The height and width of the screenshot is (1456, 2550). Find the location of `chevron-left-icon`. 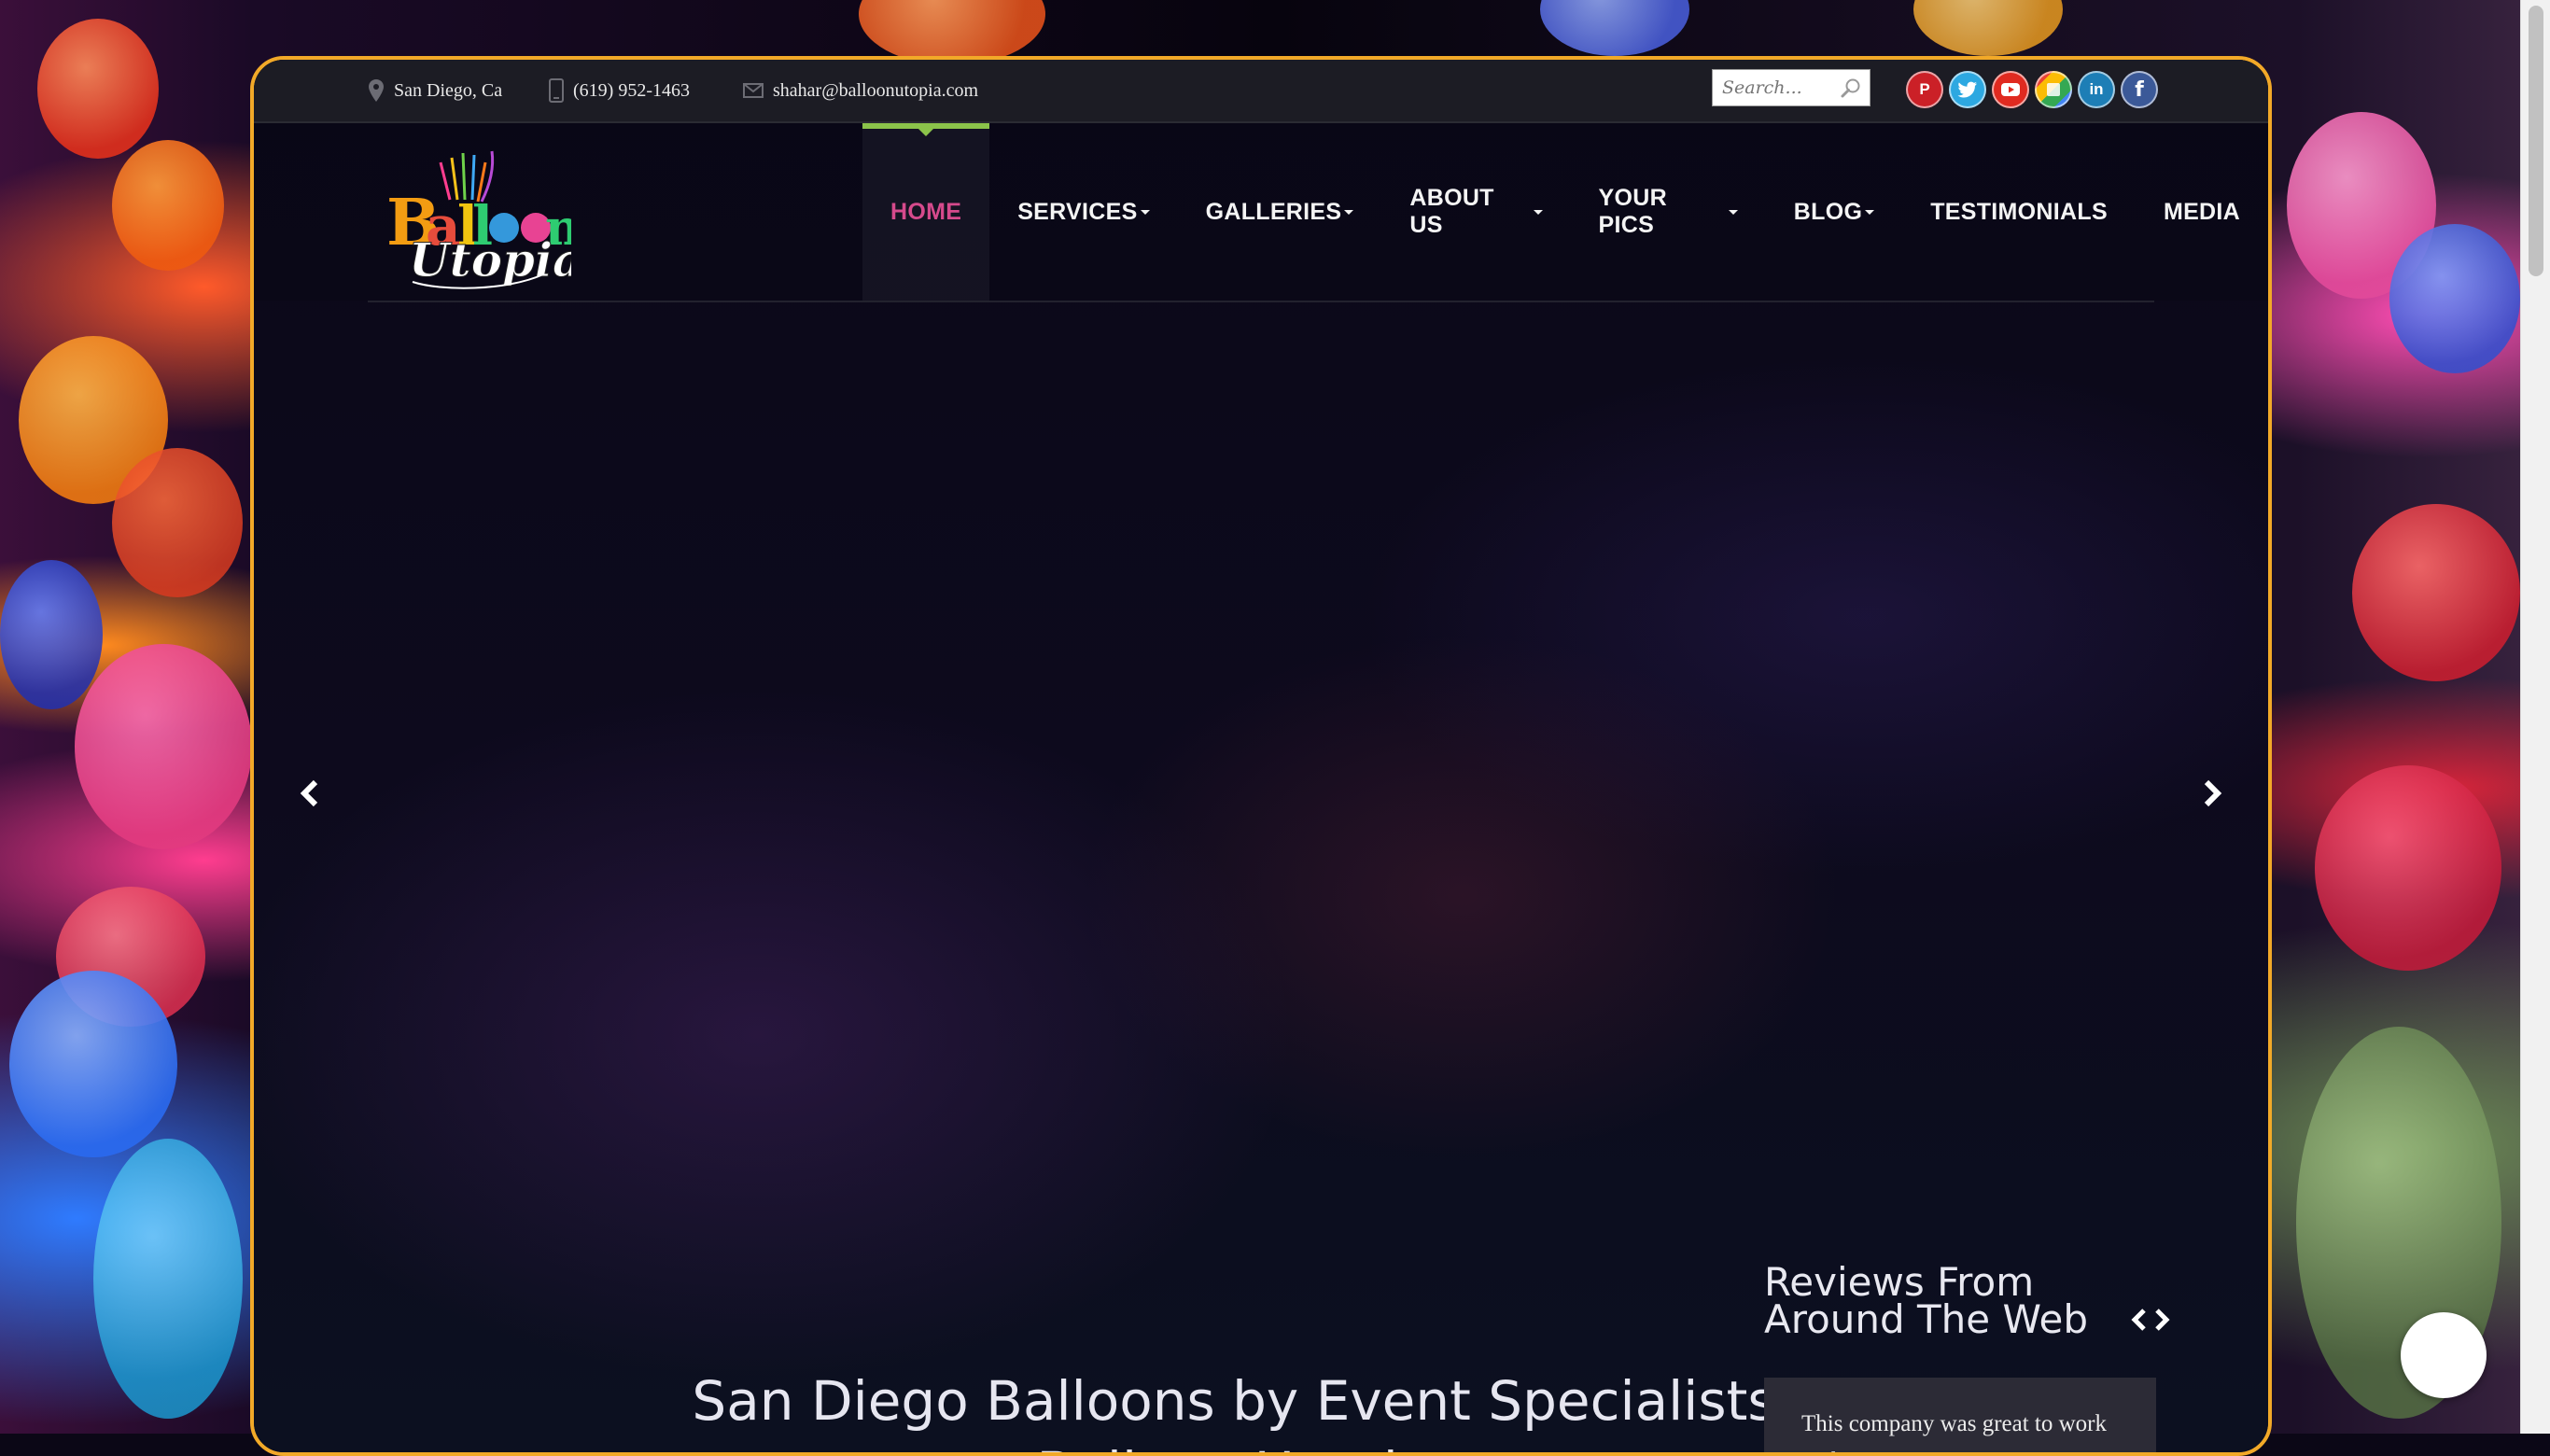

chevron-left-icon is located at coordinates (309, 793).